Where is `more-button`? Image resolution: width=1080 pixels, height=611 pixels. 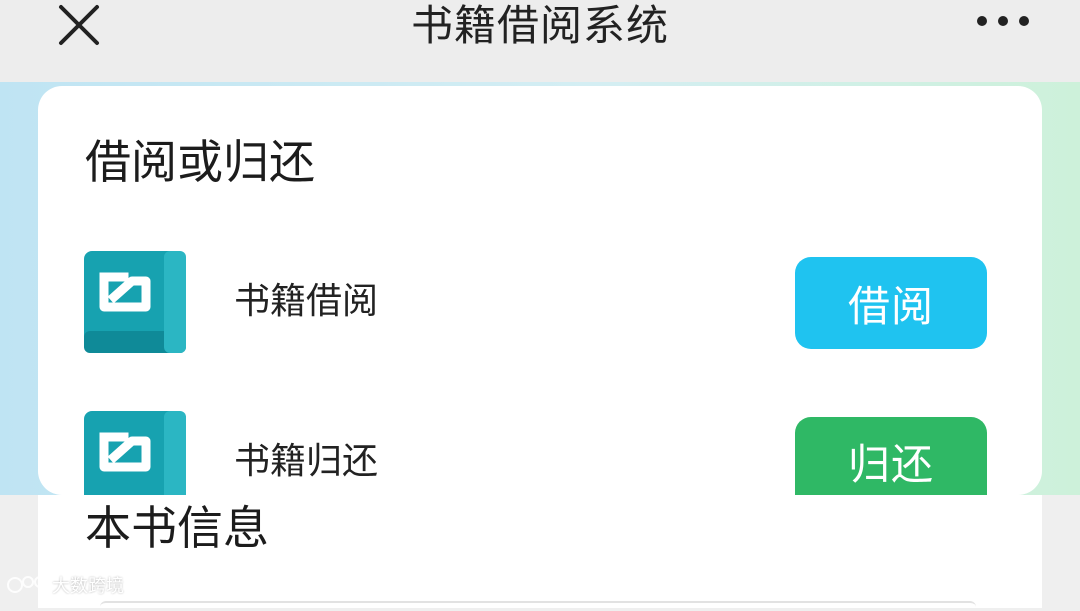 more-button is located at coordinates (1003, 21).